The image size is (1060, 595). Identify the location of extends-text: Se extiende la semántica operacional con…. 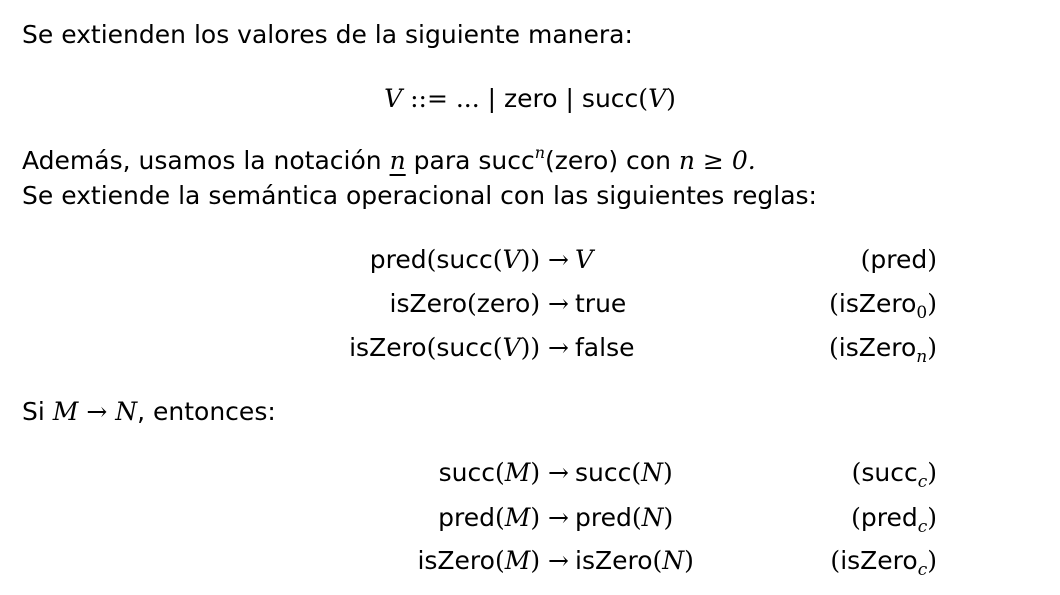
(419, 195).